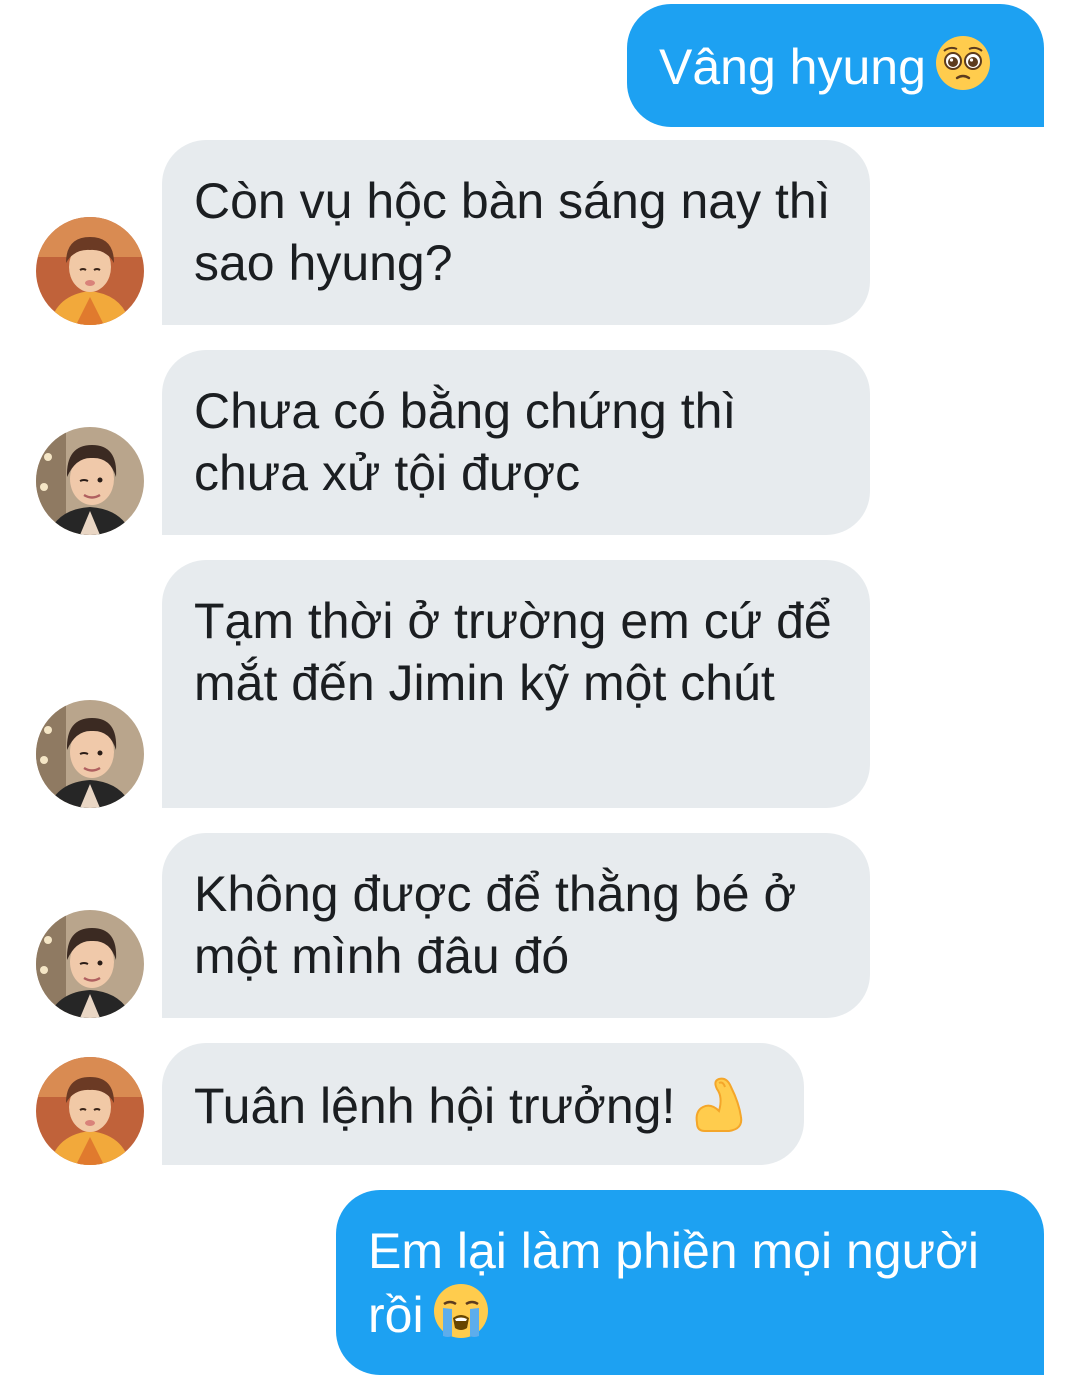 Image resolution: width=1080 pixels, height=1378 pixels. I want to click on message-bubble-incoming: Còn vụ hộc bàn sáng nay thì sao hyung?, so click(516, 232).